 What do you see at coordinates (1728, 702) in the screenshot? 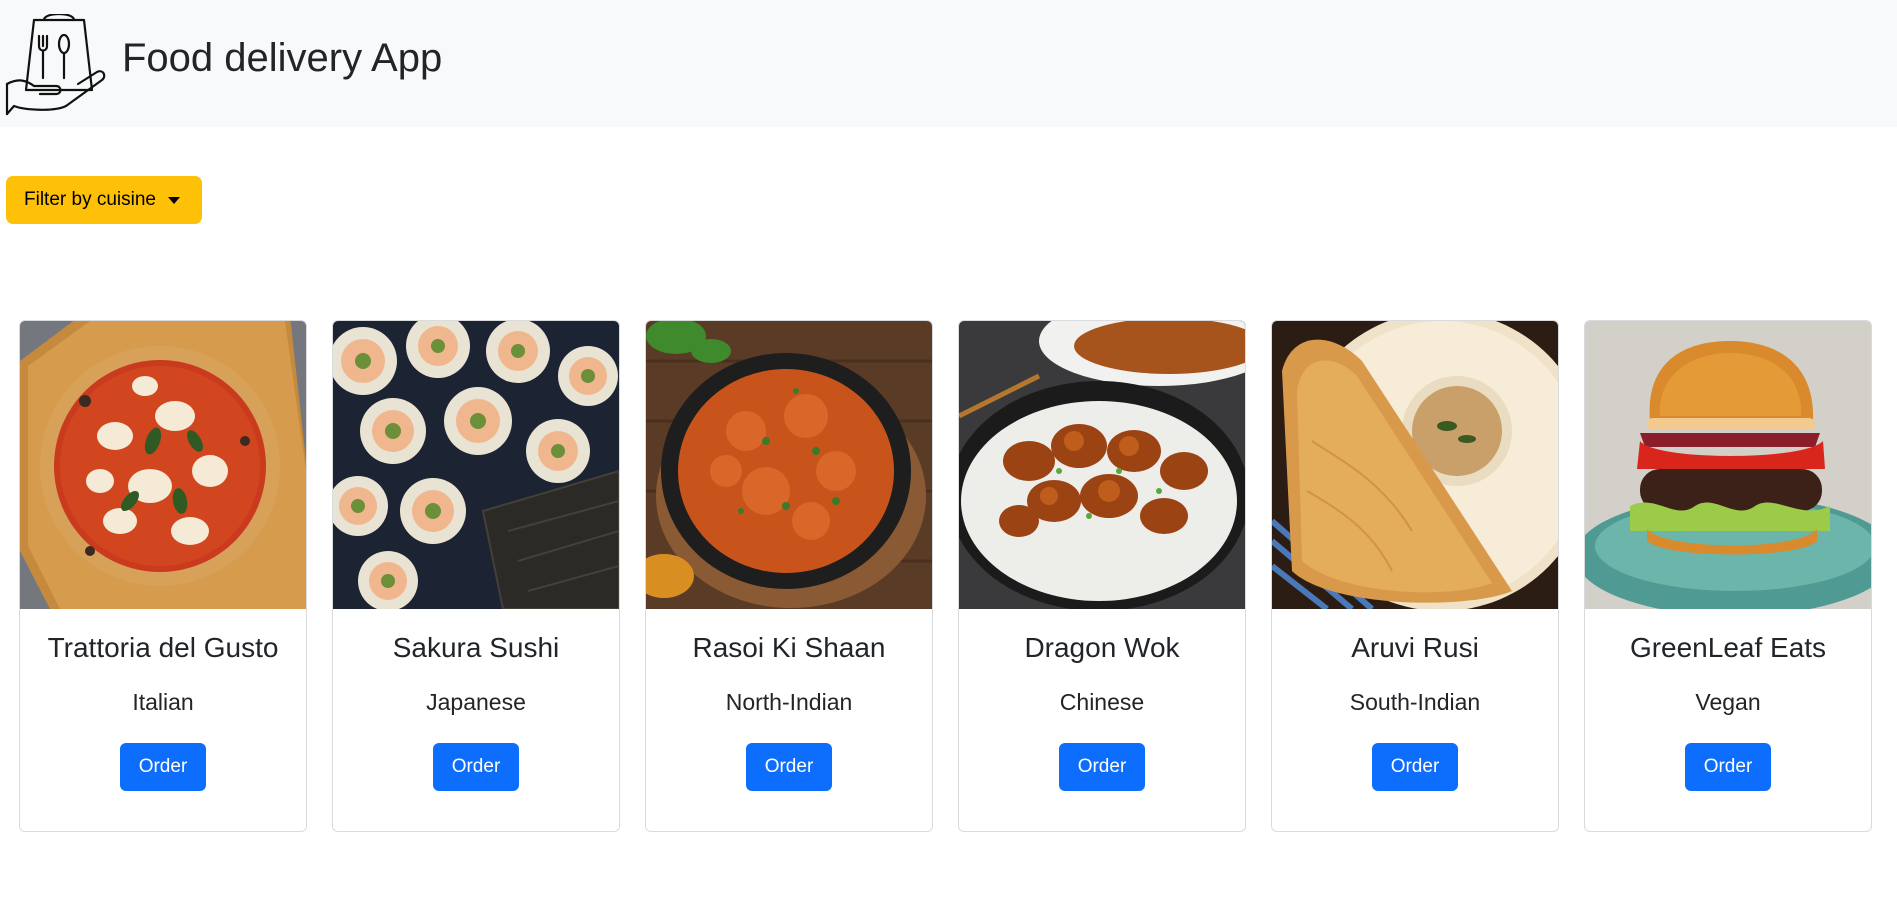
I see `restaurant-cuisine: Vegan` at bounding box center [1728, 702].